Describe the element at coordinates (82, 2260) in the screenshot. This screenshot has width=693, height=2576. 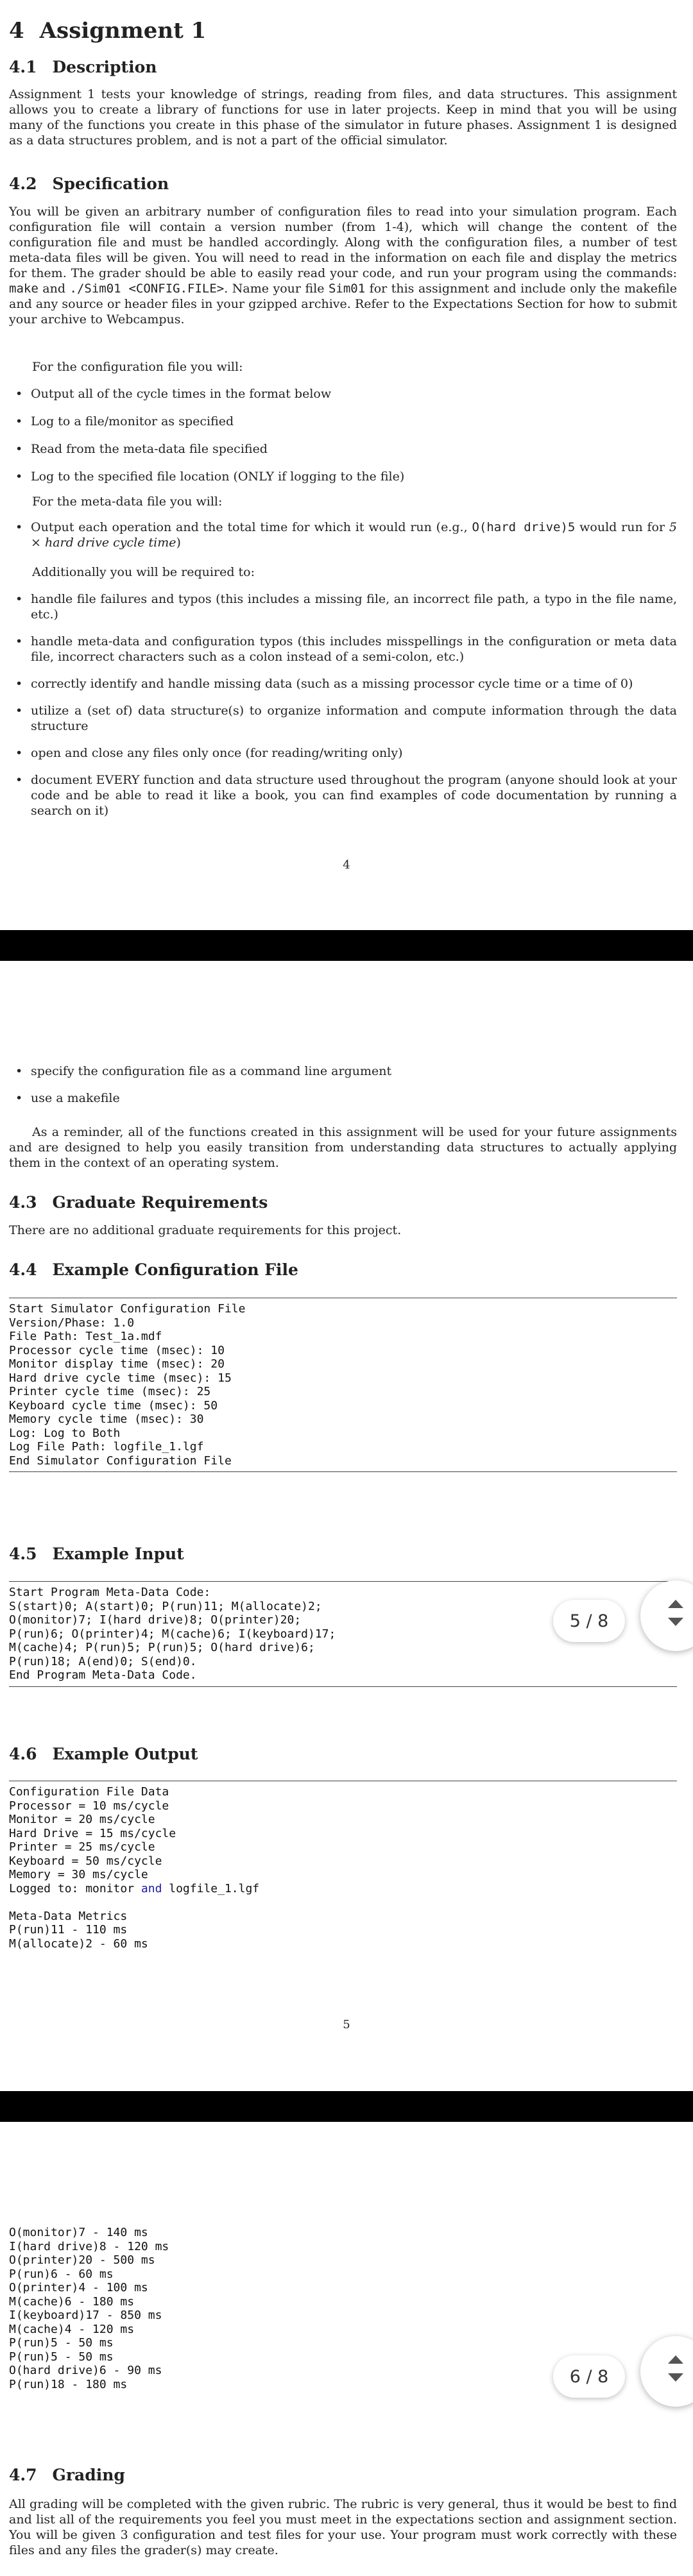
I see `code-line: O(printer)20 - 500 ms` at that location.